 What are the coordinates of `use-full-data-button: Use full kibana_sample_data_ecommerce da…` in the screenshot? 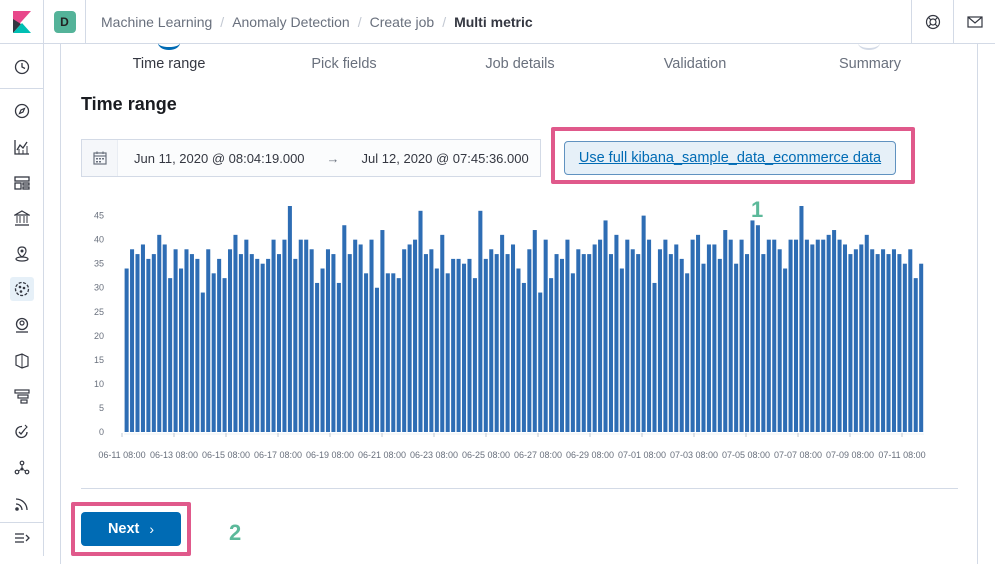 It's located at (730, 158).